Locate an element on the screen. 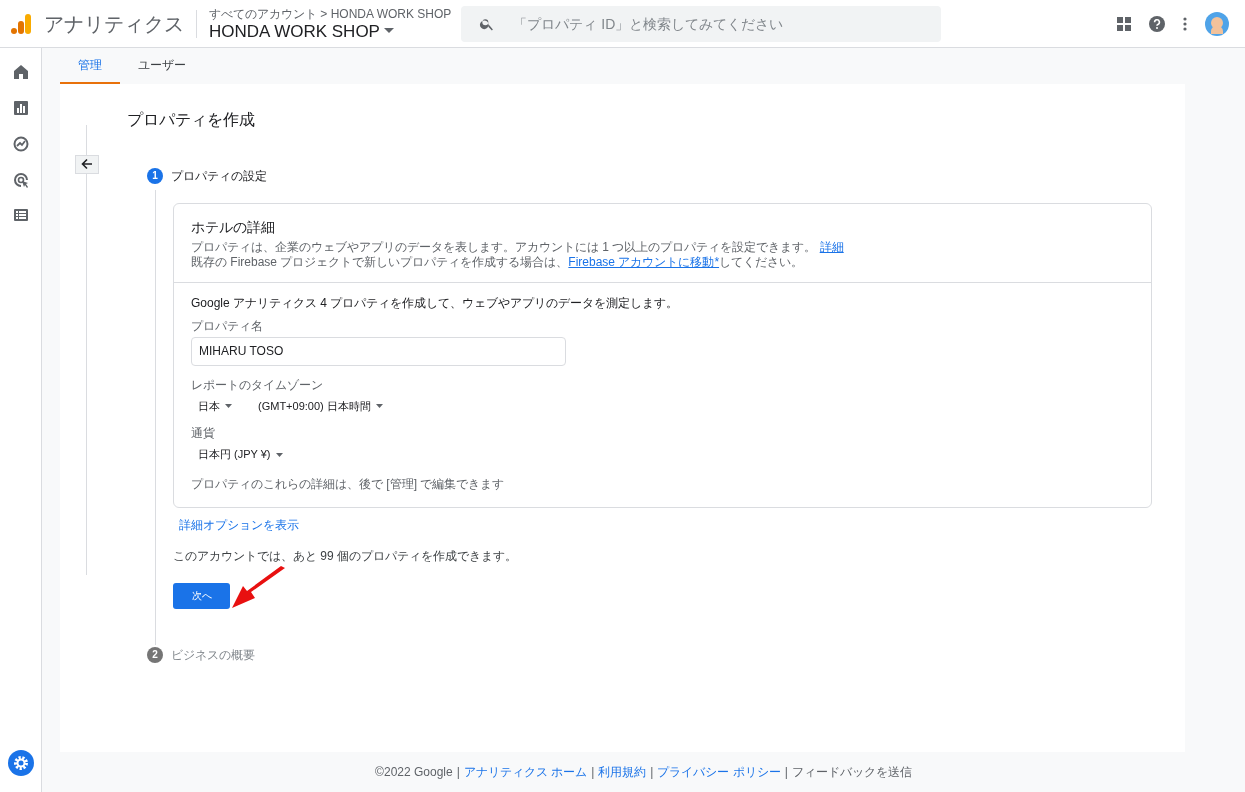 This screenshot has width=1245, height=792. currency-dropdown: 日本円 (JPY ¥) is located at coordinates (237, 454).